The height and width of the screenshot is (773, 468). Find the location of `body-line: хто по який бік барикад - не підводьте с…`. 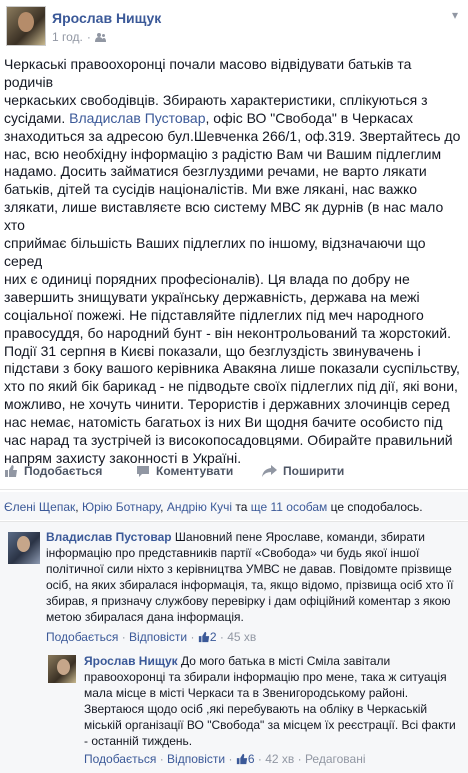

body-line: хто по який бік барикад - не підводьте с… is located at coordinates (231, 386).